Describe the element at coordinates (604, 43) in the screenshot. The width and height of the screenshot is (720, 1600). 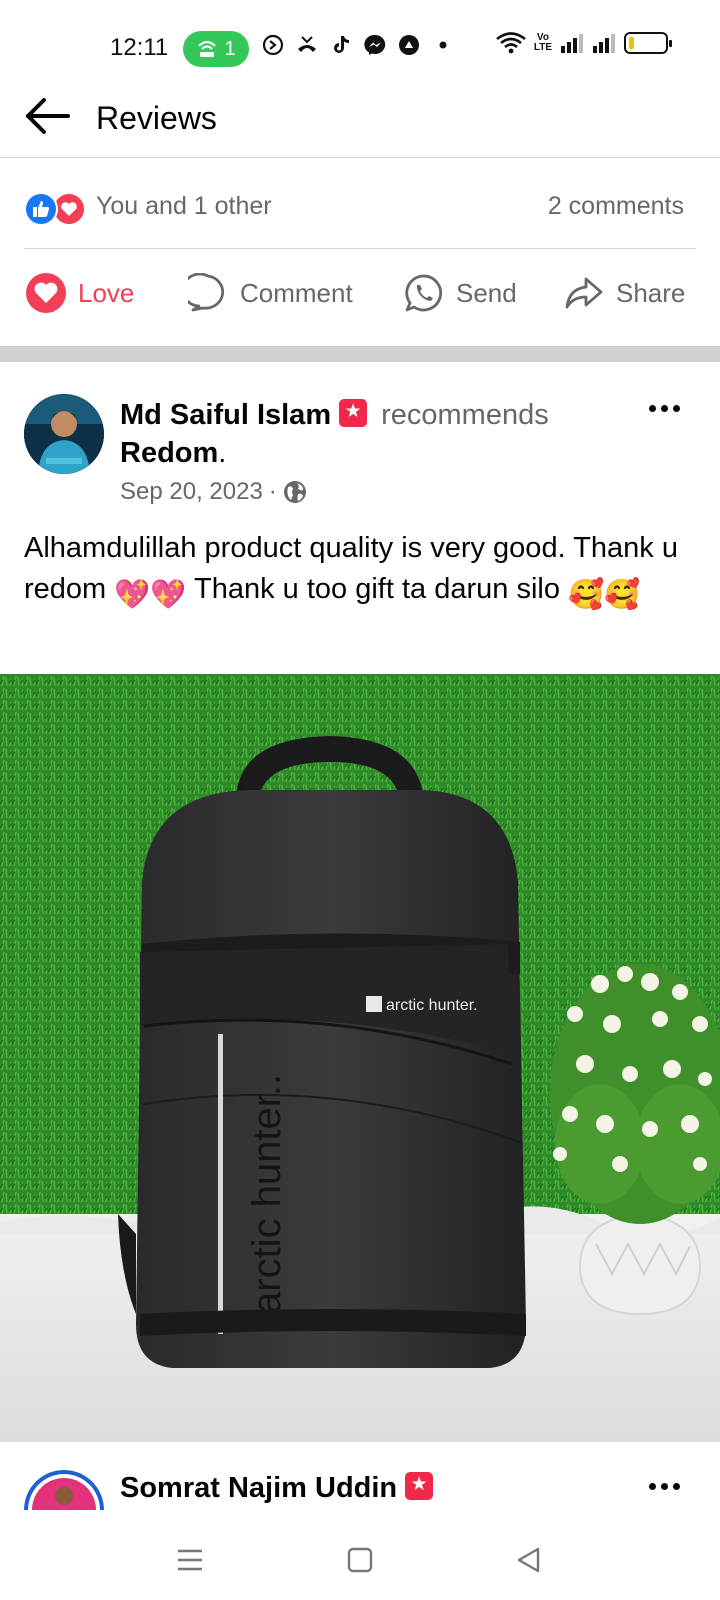
I see `signal-sim2-icon` at that location.